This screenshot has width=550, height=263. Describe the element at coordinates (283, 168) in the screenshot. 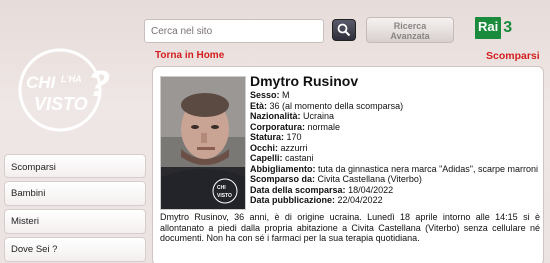

I see `detail-label: Abbigliamento:` at that location.